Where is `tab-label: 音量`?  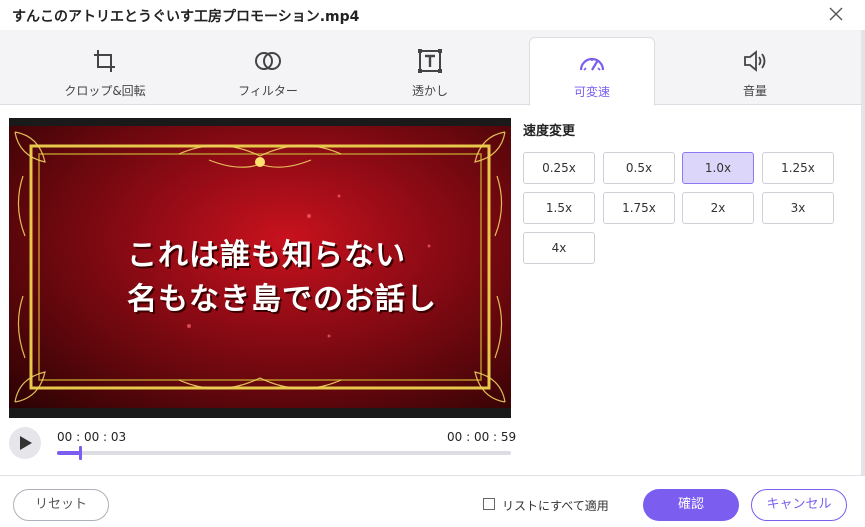 tab-label: 音量 is located at coordinates (754, 91).